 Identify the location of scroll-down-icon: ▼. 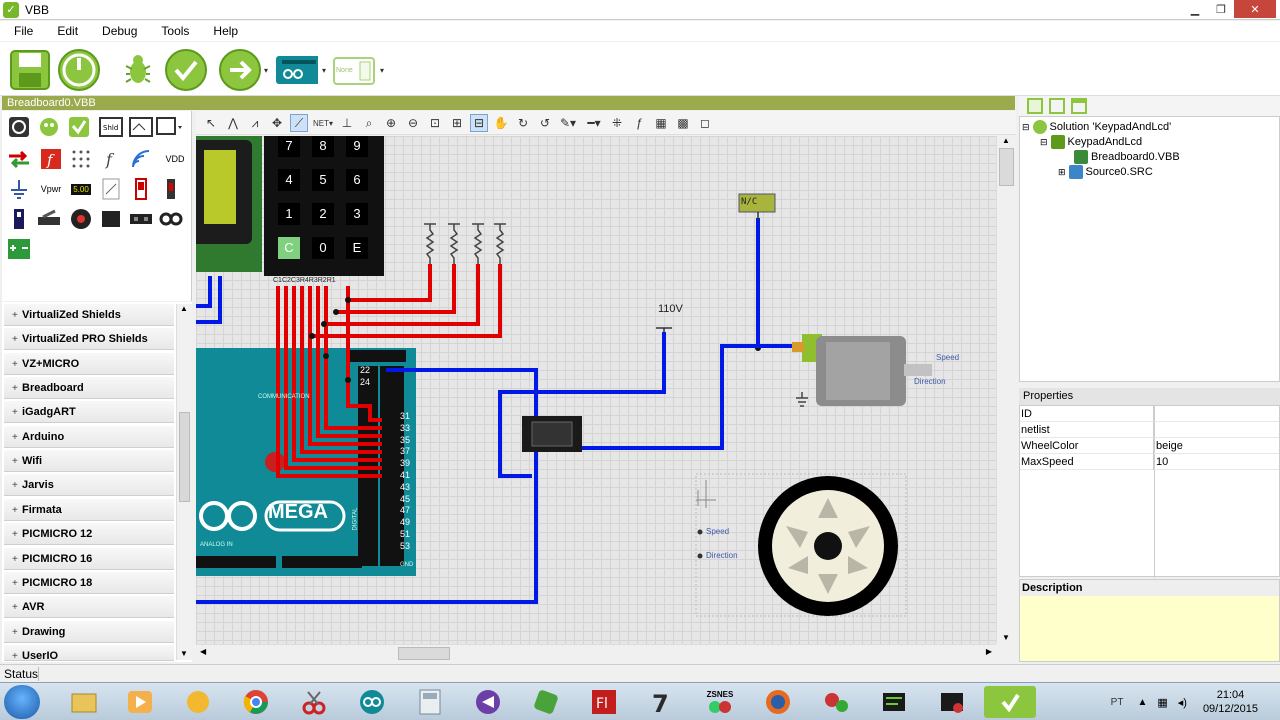
(184, 653).